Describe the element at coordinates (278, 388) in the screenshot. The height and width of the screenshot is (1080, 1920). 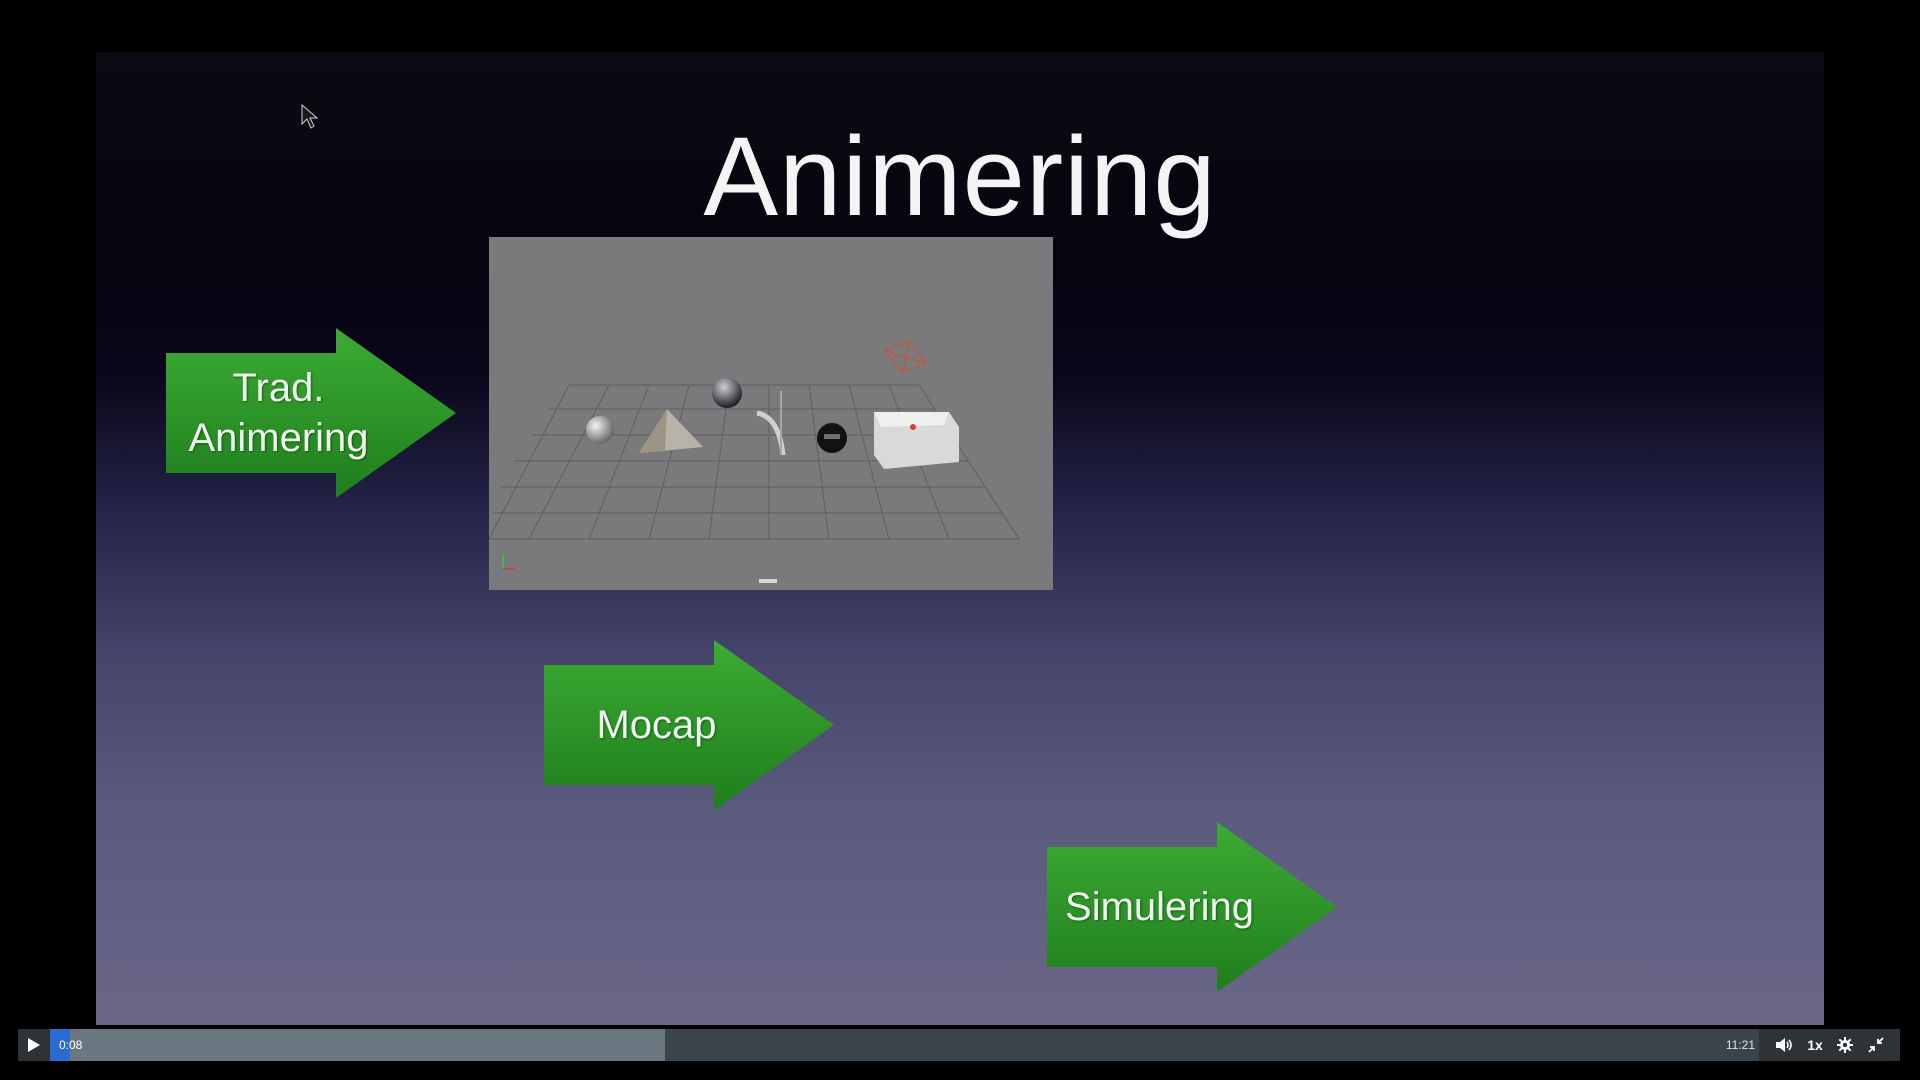
I see `arrow-label-line1: Trad.` at that location.